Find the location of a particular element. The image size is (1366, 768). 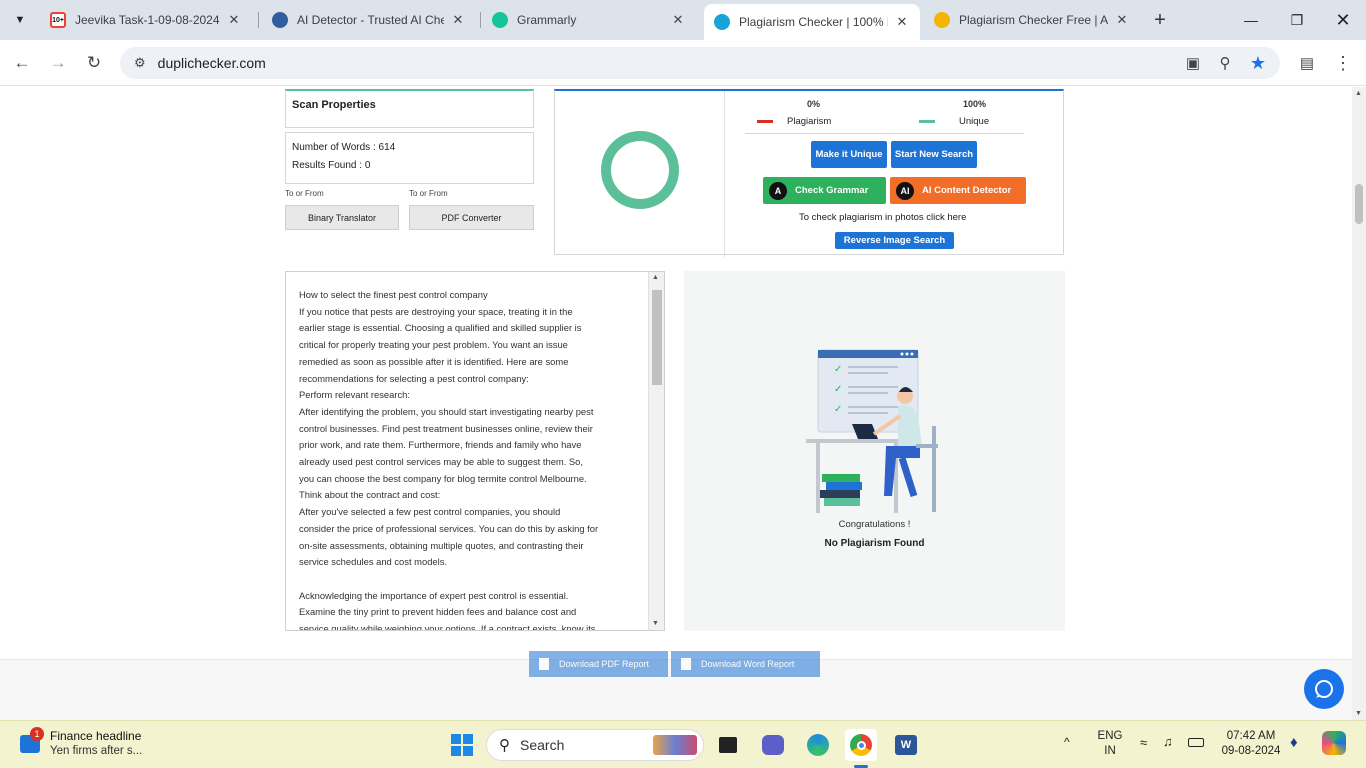

address-bar: ⚙ duplichecker.com is located at coordinates (700, 63).